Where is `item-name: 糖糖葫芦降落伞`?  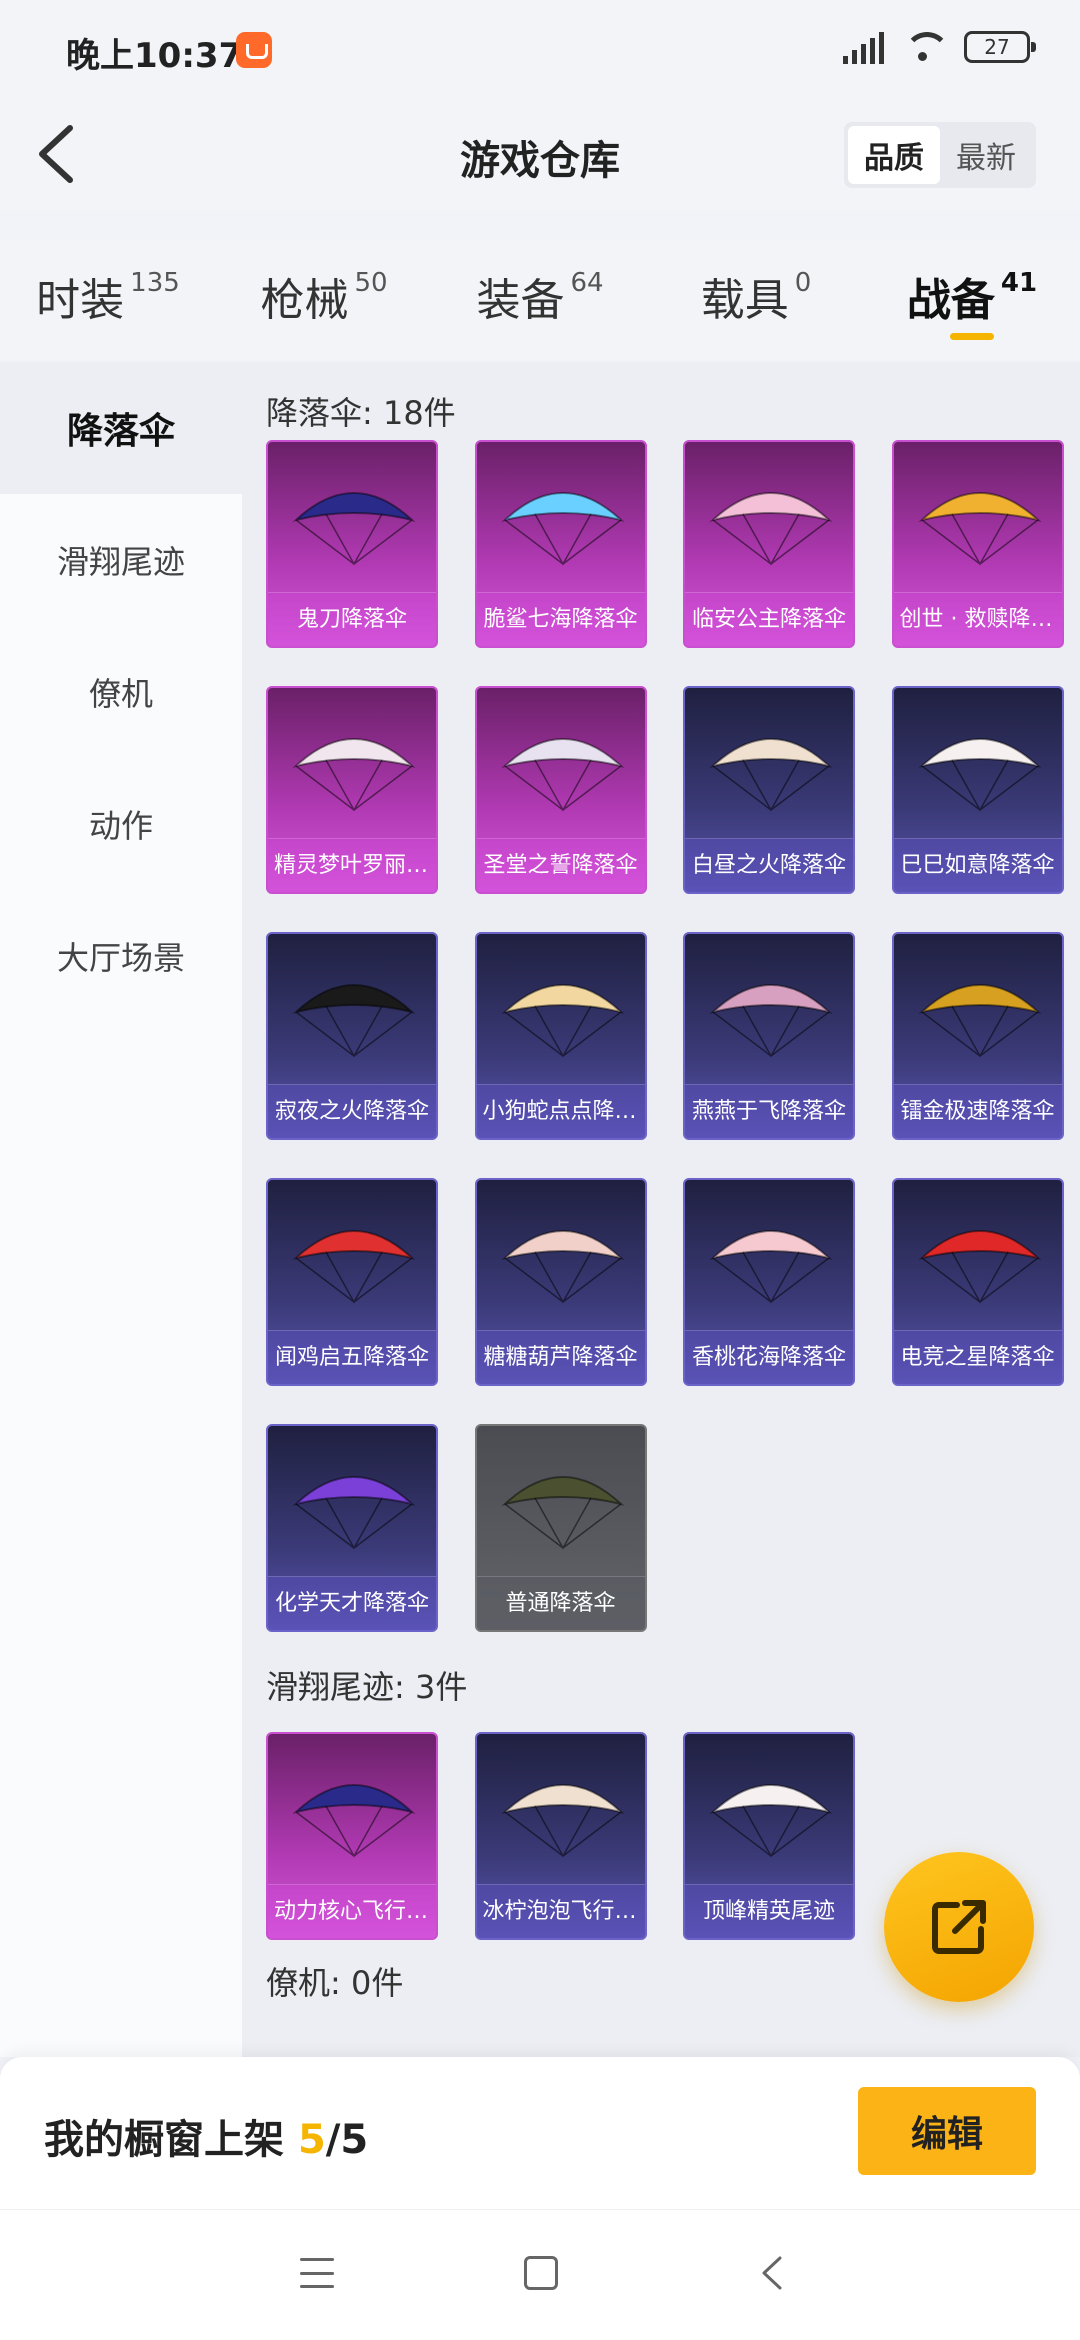
item-name: 糖糖葫芦降落伞 is located at coordinates (560, 1357).